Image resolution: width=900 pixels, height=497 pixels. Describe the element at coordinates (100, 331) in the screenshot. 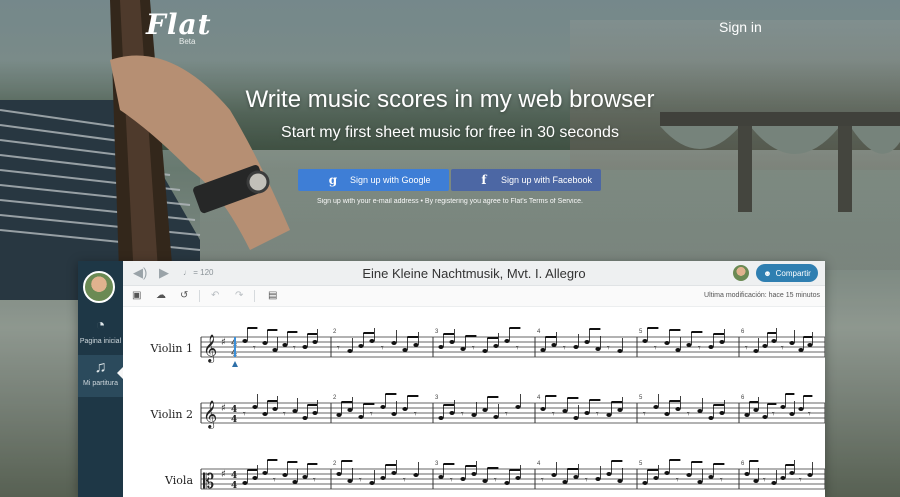

I see `sidebar-item-home: ◔ Pagina inicial` at that location.